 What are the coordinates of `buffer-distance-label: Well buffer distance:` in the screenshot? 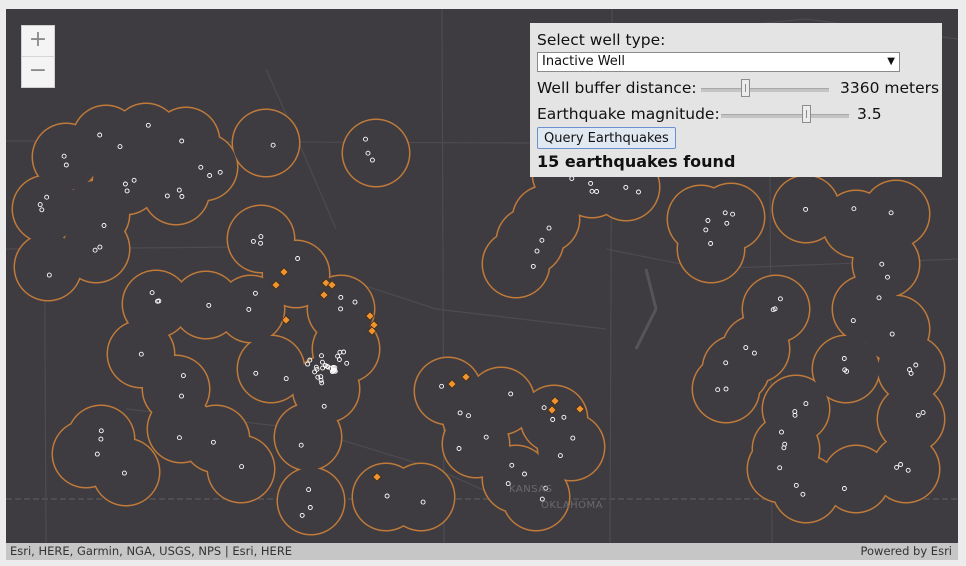 It's located at (617, 88).